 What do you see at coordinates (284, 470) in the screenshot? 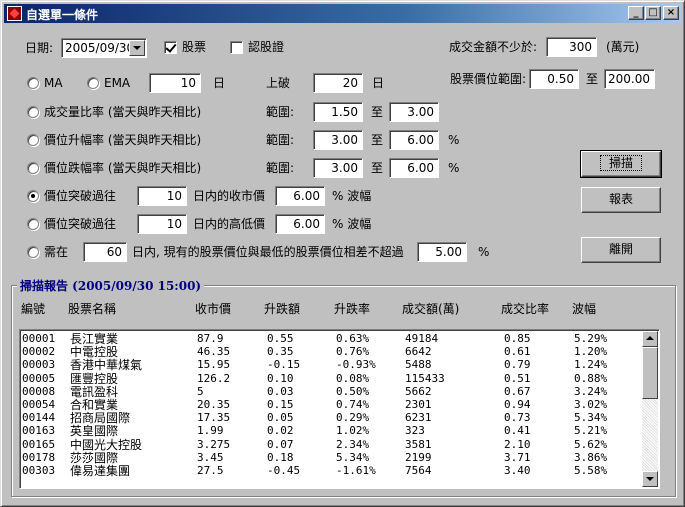
I see `table-cell: -0.45` at bounding box center [284, 470].